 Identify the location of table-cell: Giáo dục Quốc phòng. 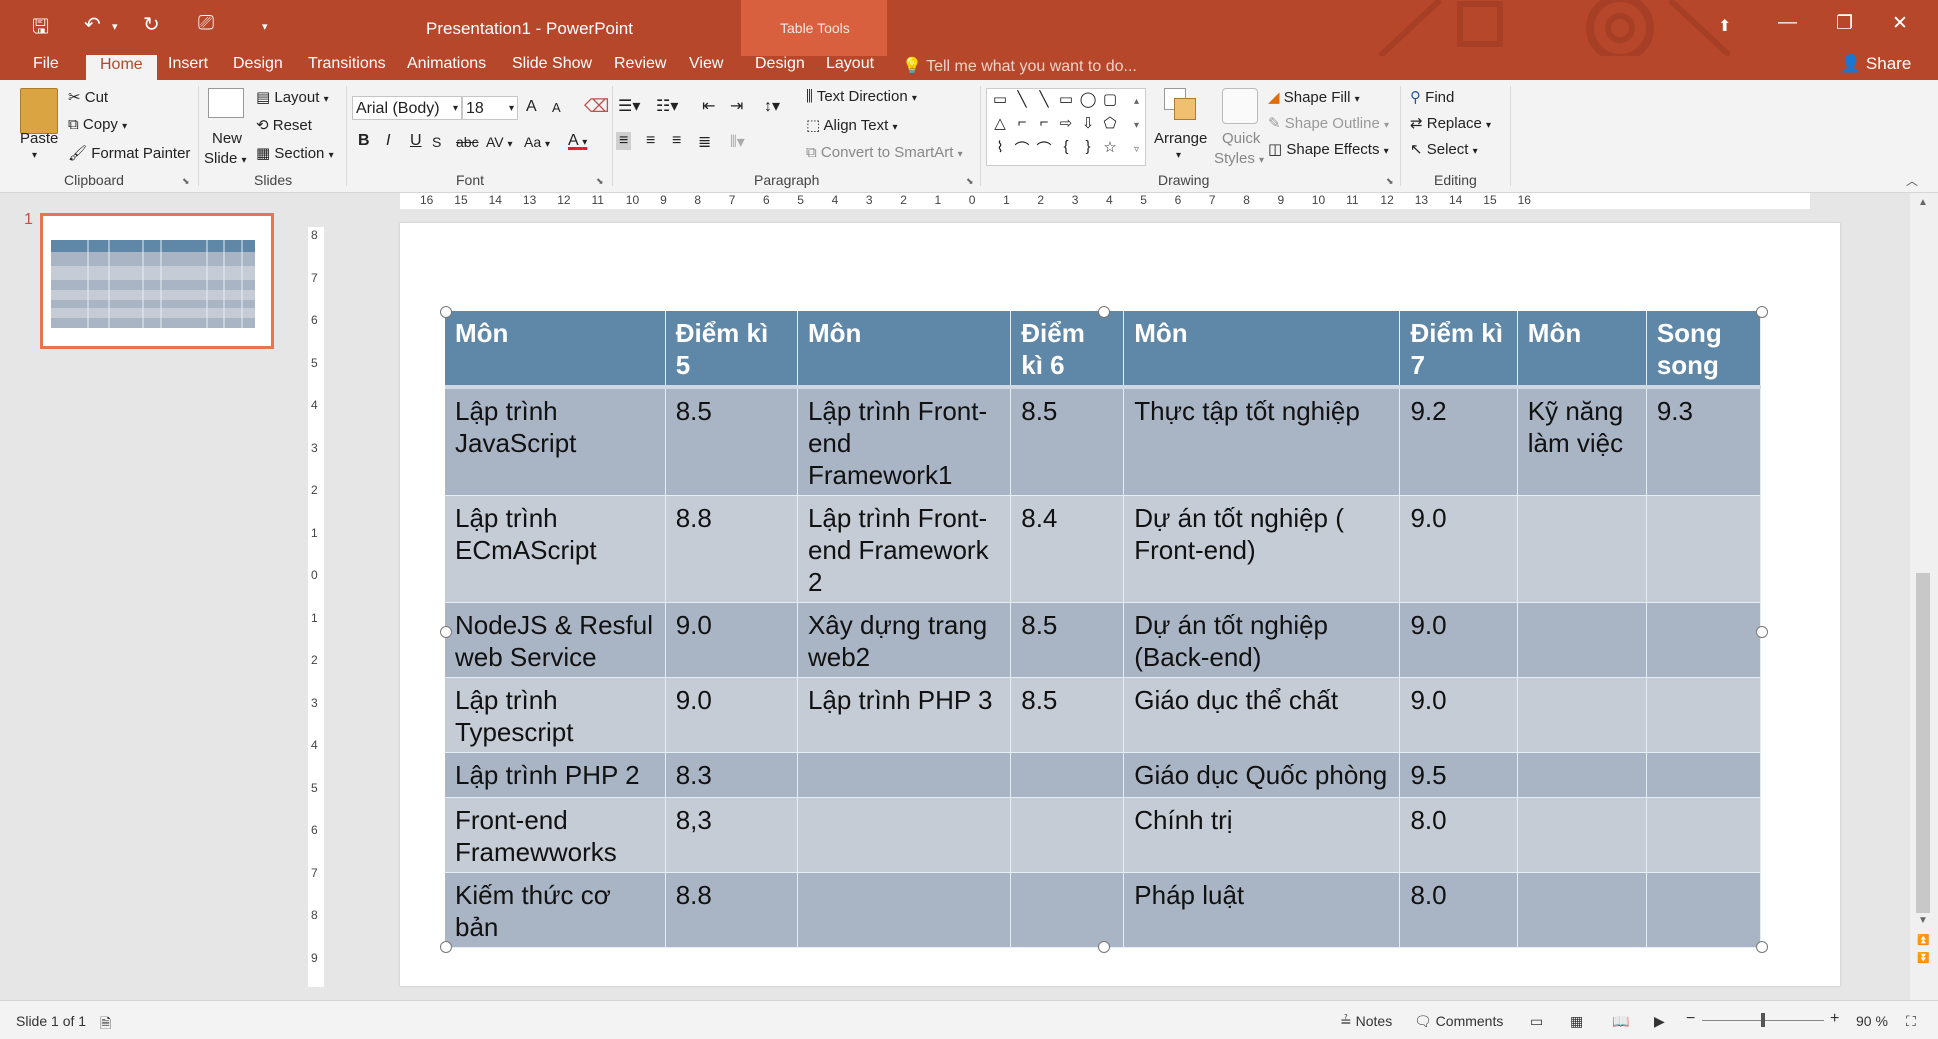
(1262, 775).